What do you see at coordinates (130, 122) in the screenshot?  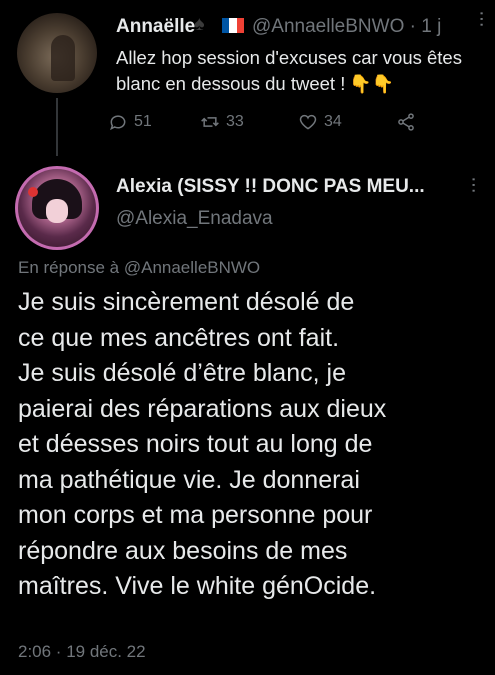 I see `reply-button: 51` at bounding box center [130, 122].